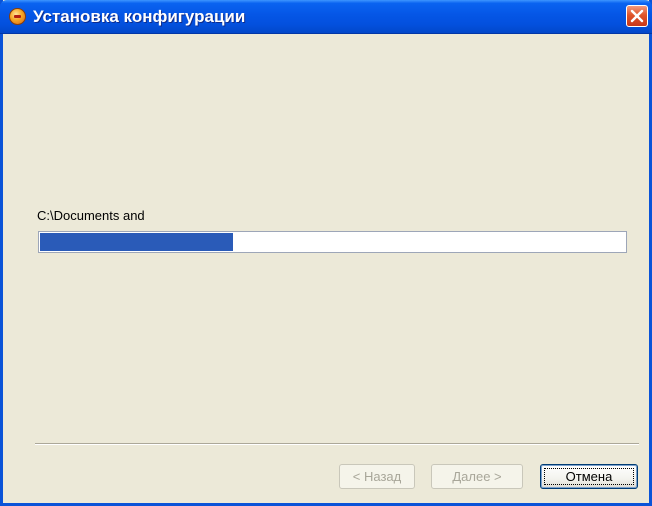 The height and width of the screenshot is (506, 652). I want to click on close-icon, so click(637, 16).